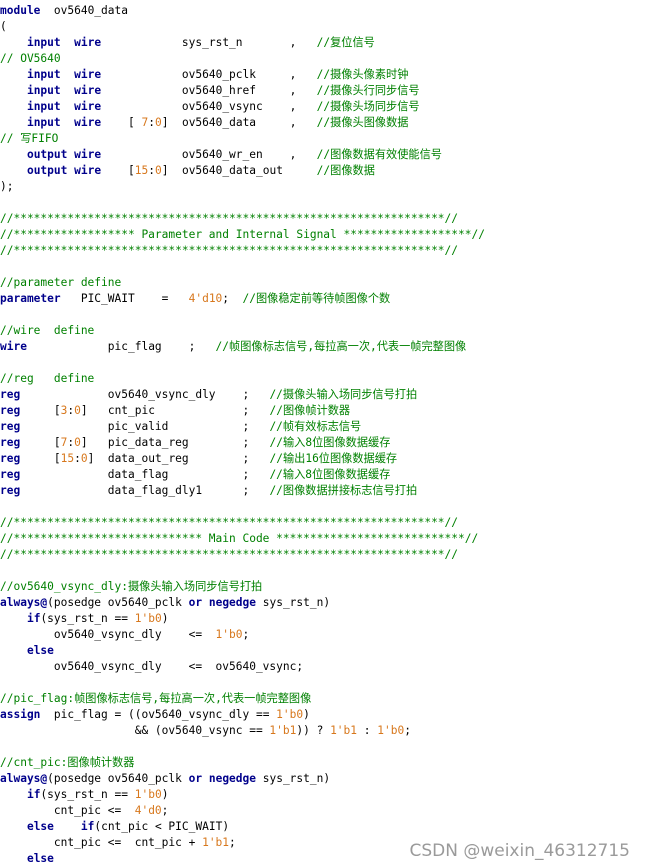 The height and width of the screenshot is (868, 646). I want to click on code-token: ov5640_vsync ,, so click(209, 106).